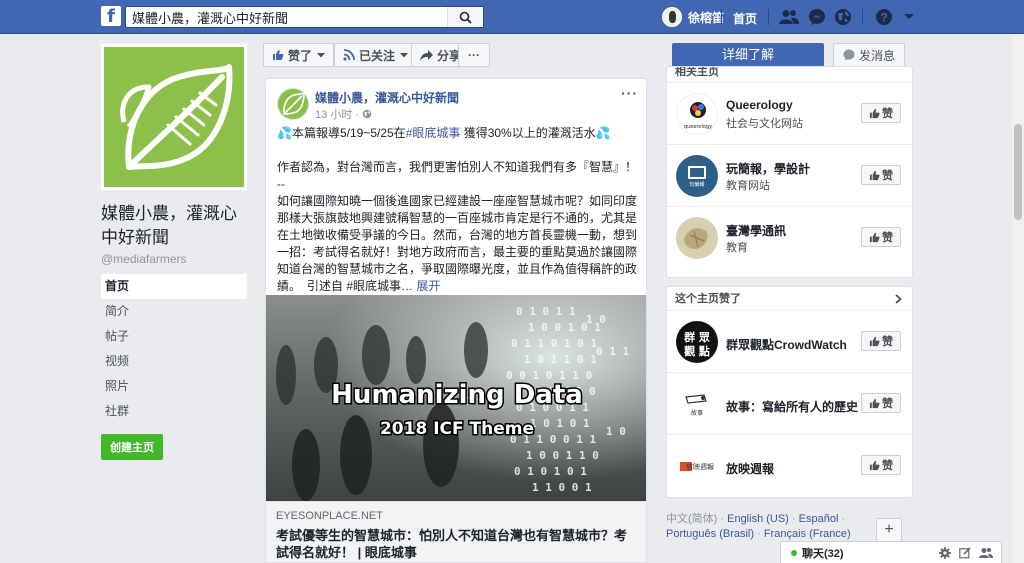  I want to click on top-bar: f 徐榕笛 首页 ?, so click(512, 17).